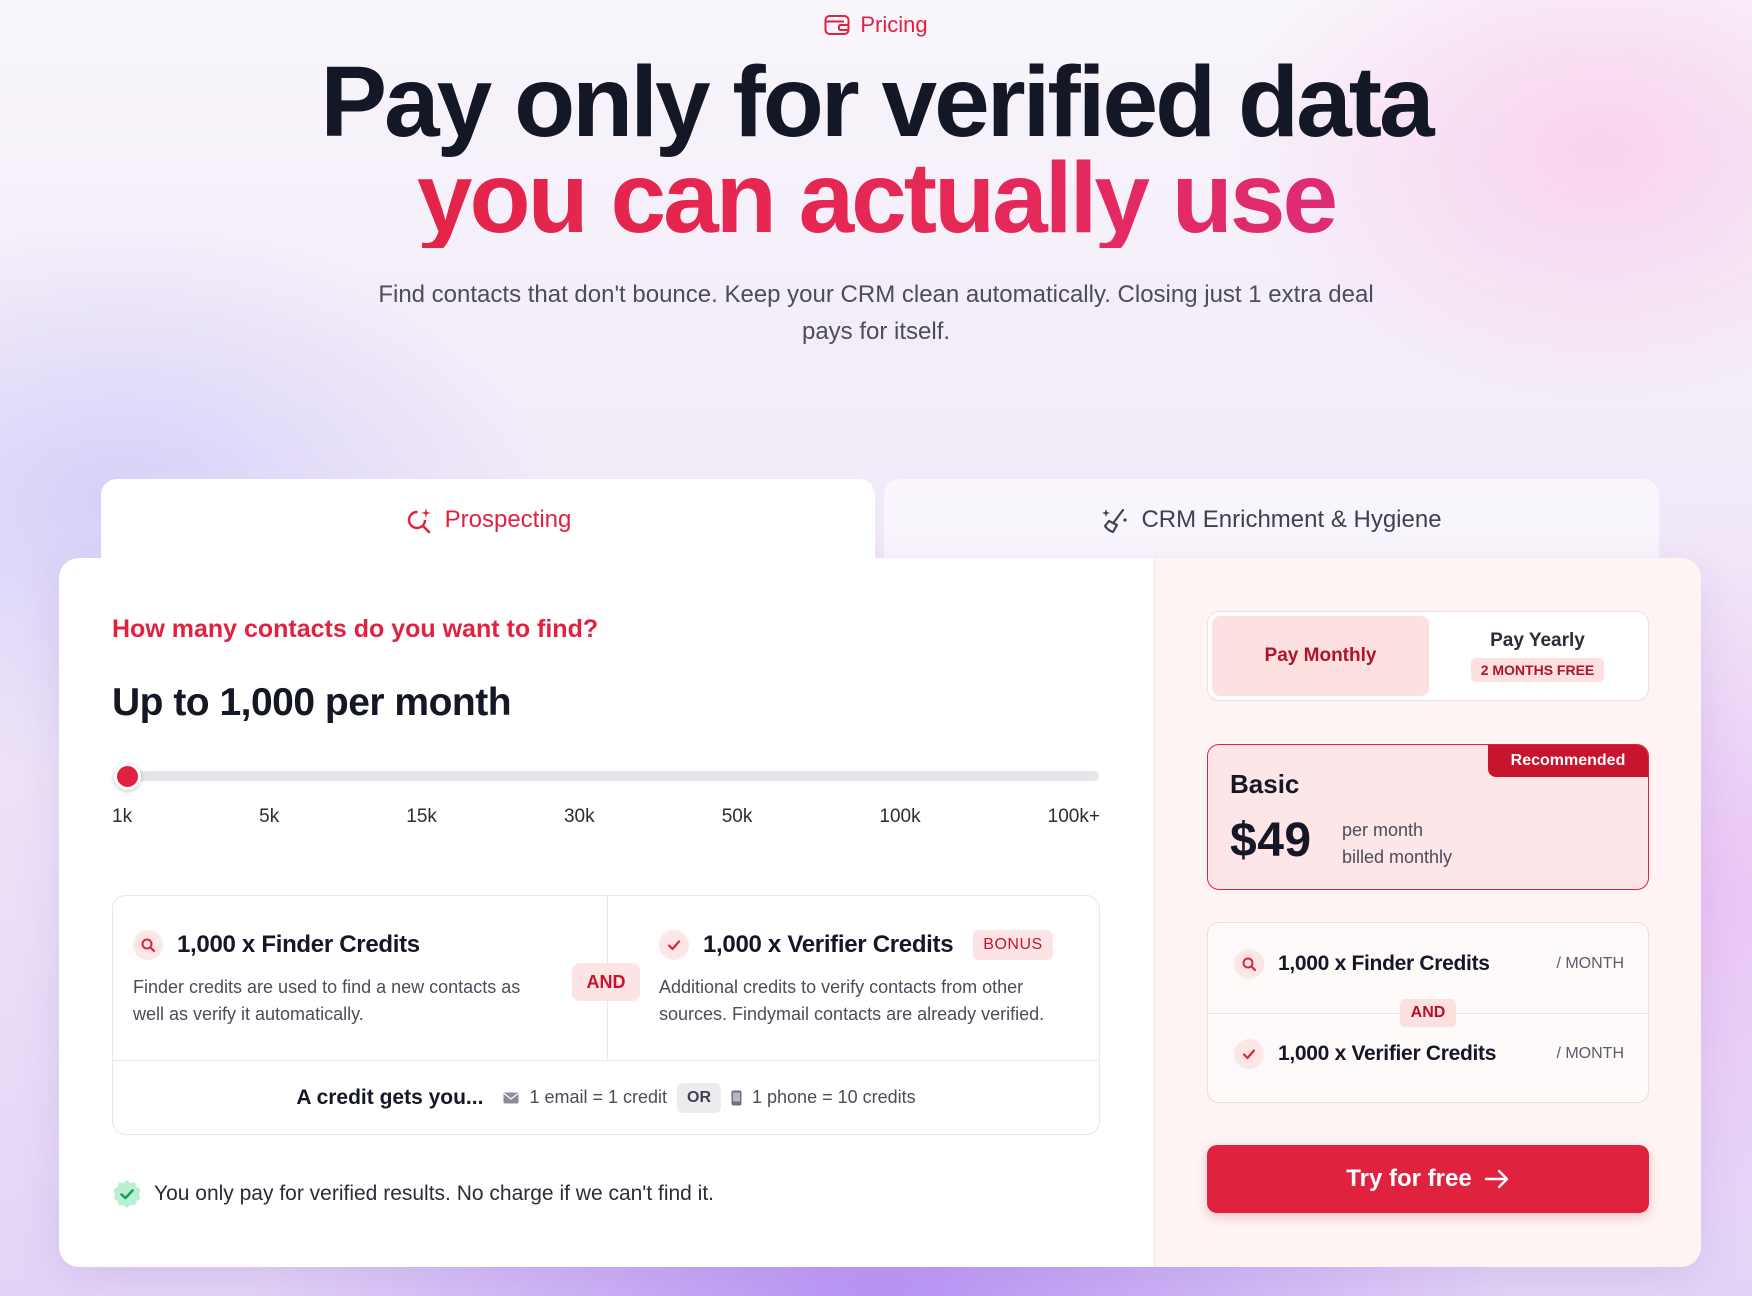 This screenshot has width=1752, height=1296. I want to click on tab-prospecting: Prospecting, so click(488, 520).